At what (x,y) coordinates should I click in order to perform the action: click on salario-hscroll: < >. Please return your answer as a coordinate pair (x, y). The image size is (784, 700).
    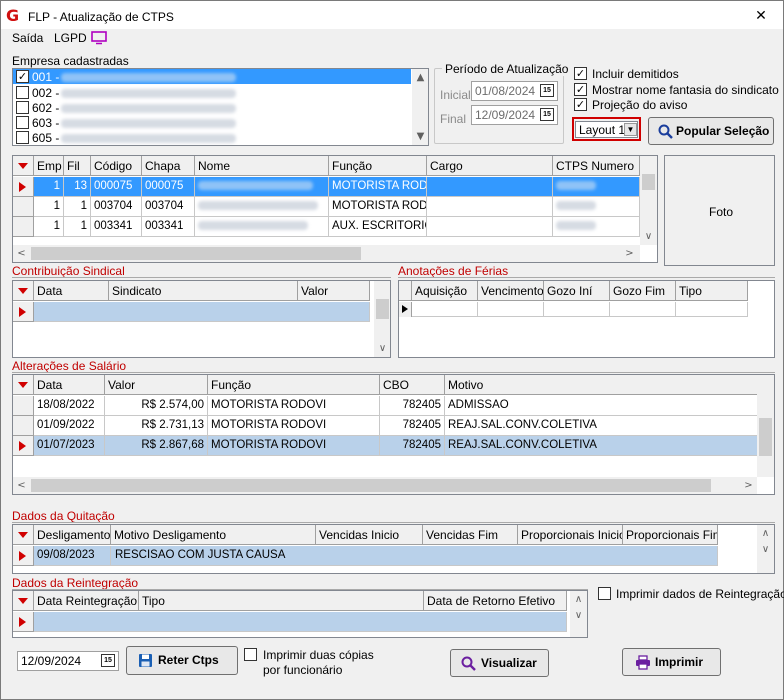
    Looking at the image, I should click on (385, 485).